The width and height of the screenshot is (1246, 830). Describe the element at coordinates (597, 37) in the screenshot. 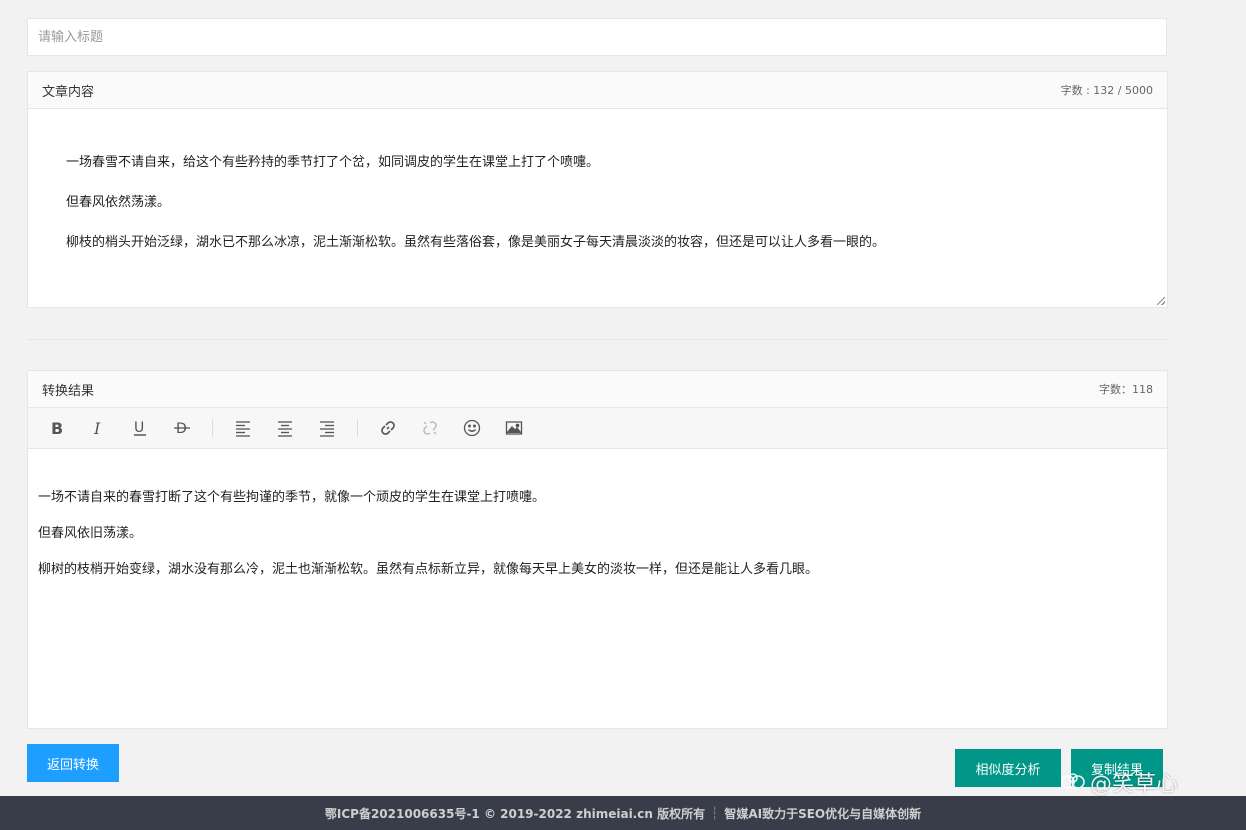

I see `title-input` at that location.